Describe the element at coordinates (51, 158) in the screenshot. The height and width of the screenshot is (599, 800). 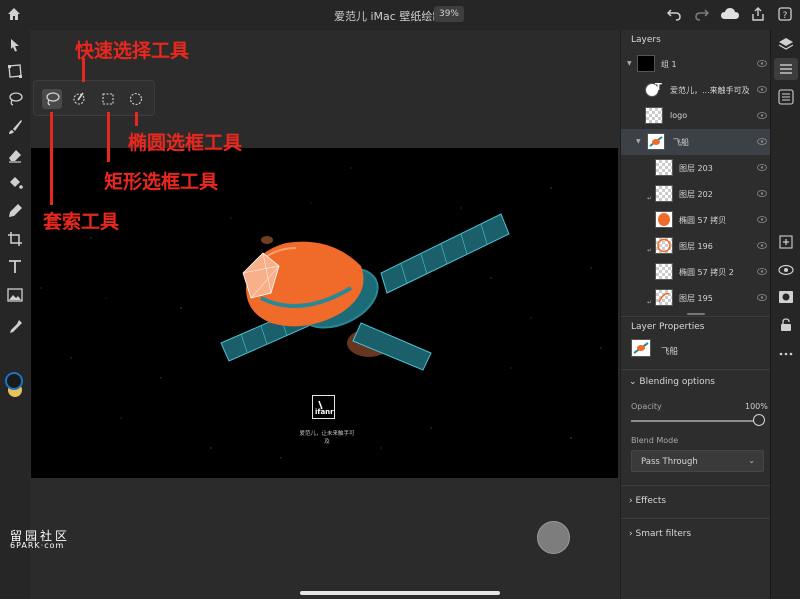
I see `annotation-arrow-lasso` at that location.